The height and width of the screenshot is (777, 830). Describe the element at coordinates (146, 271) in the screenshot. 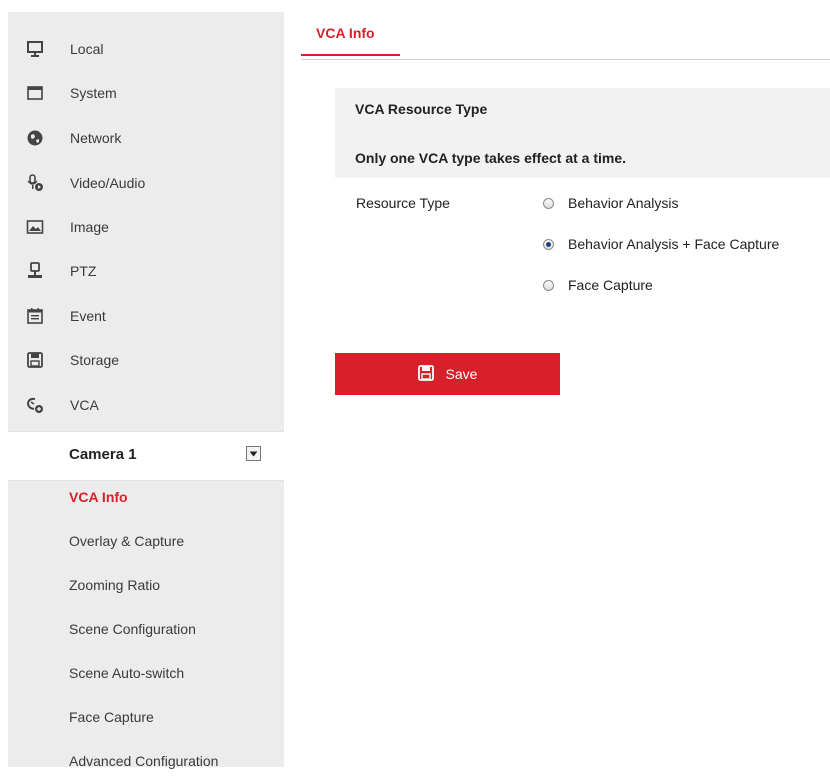

I see `sidebar-item-ptz: PTZ` at that location.